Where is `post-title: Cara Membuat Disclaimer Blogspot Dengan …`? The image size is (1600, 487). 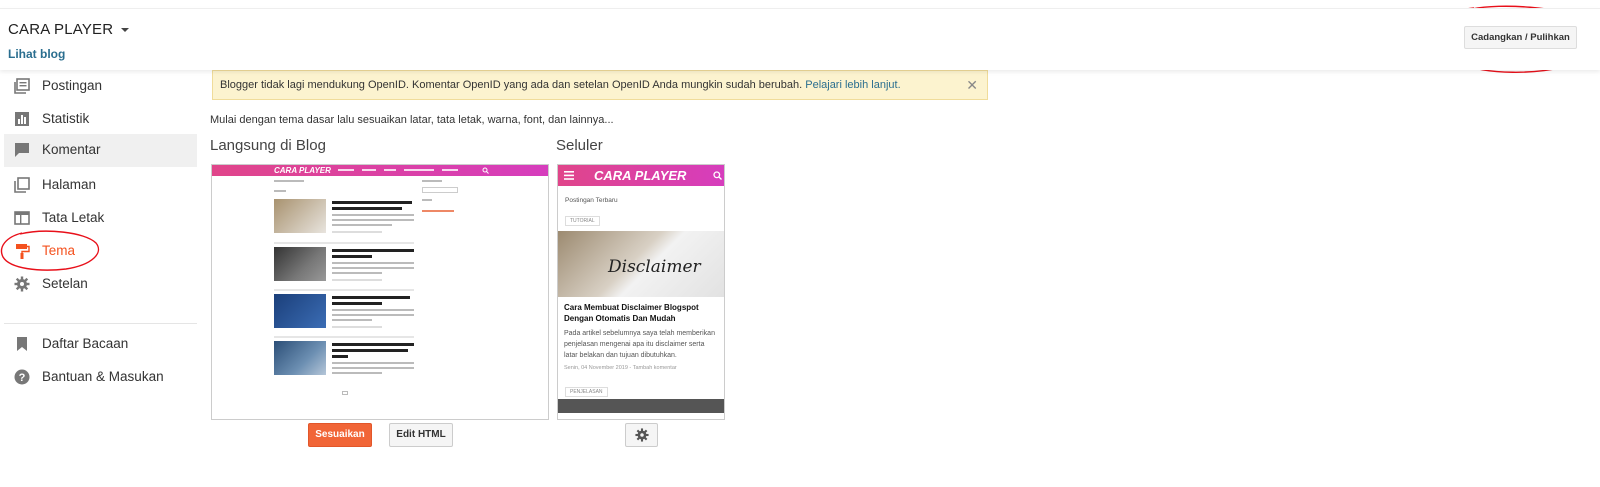
post-title: Cara Membuat Disclaimer Blogspot Dengan … is located at coordinates (631, 313).